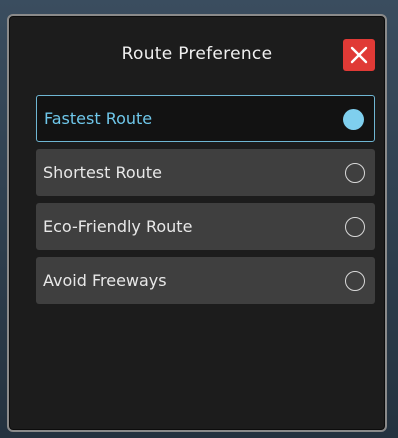 The height and width of the screenshot is (438, 398). What do you see at coordinates (205, 226) in the screenshot?
I see `option-eco-friendly-route: Eco-Friendly Route` at bounding box center [205, 226].